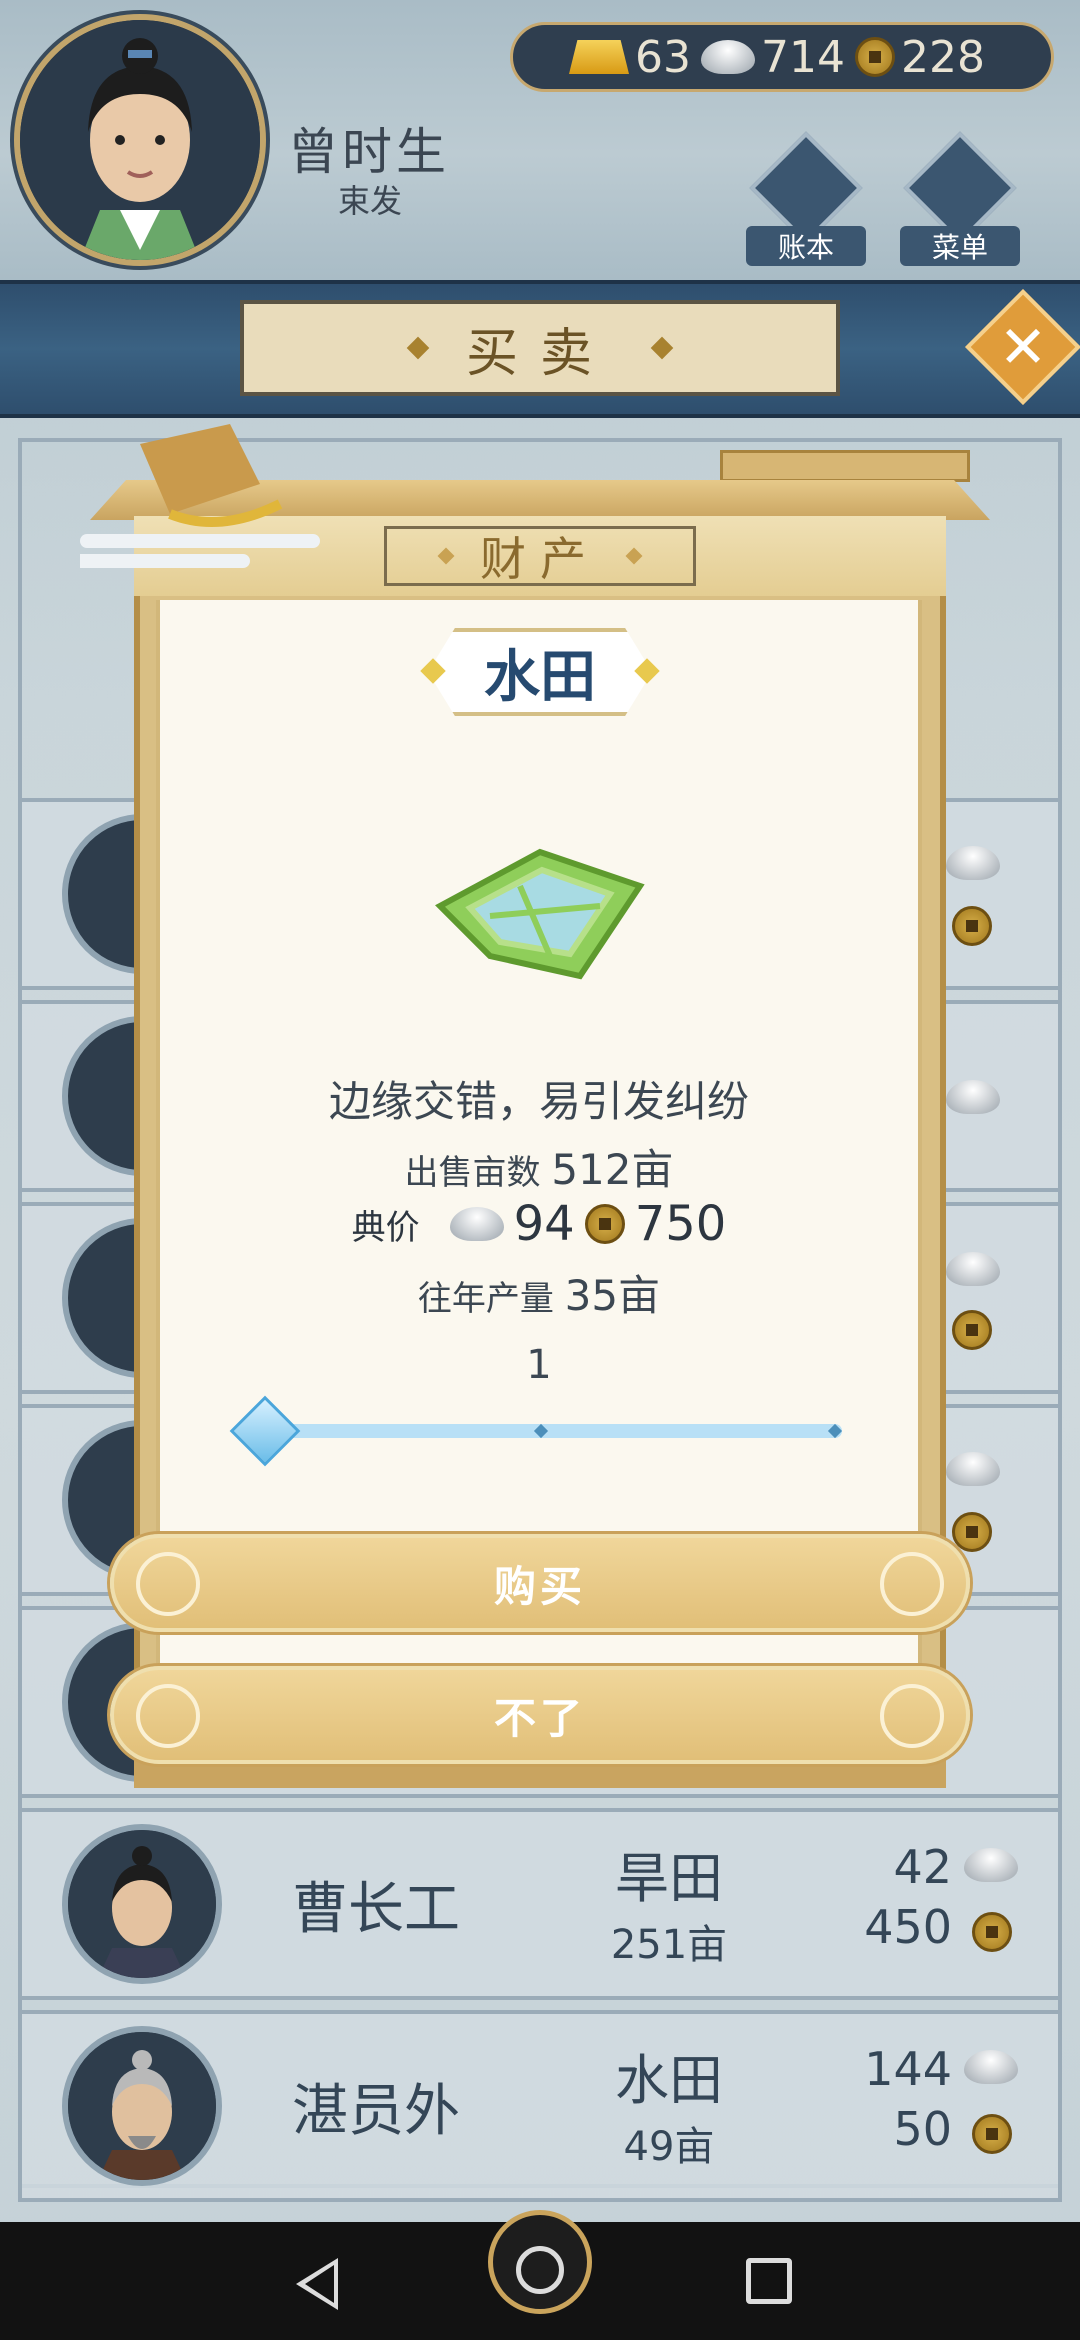 This screenshot has height=2340, width=1080. What do you see at coordinates (922, 1867) in the screenshot?
I see `silver-price: 42` at bounding box center [922, 1867].